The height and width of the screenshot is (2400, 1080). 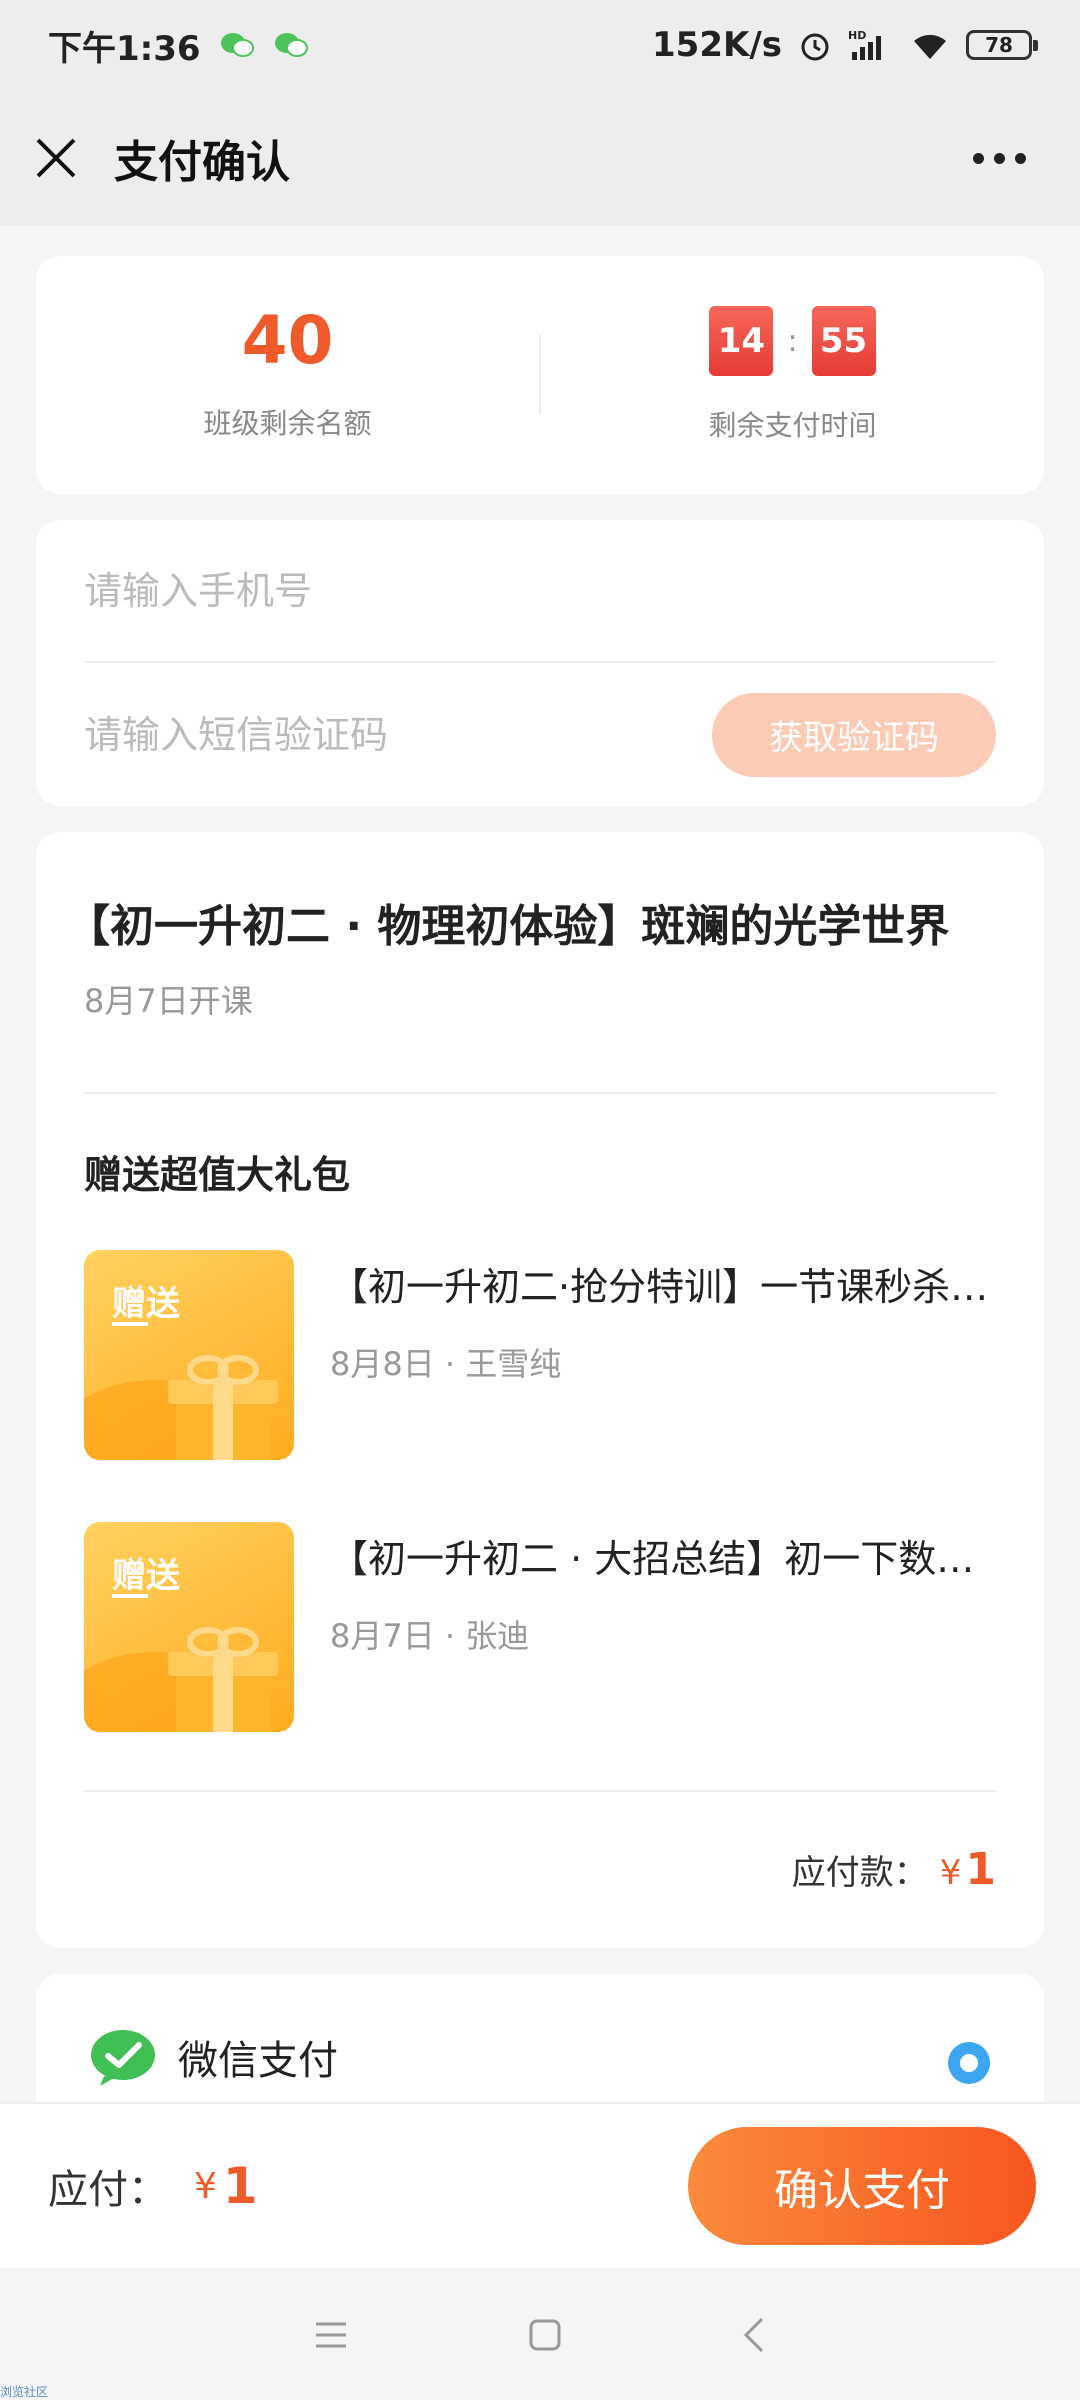 I want to click on total-value: 1, so click(x=240, y=2186).